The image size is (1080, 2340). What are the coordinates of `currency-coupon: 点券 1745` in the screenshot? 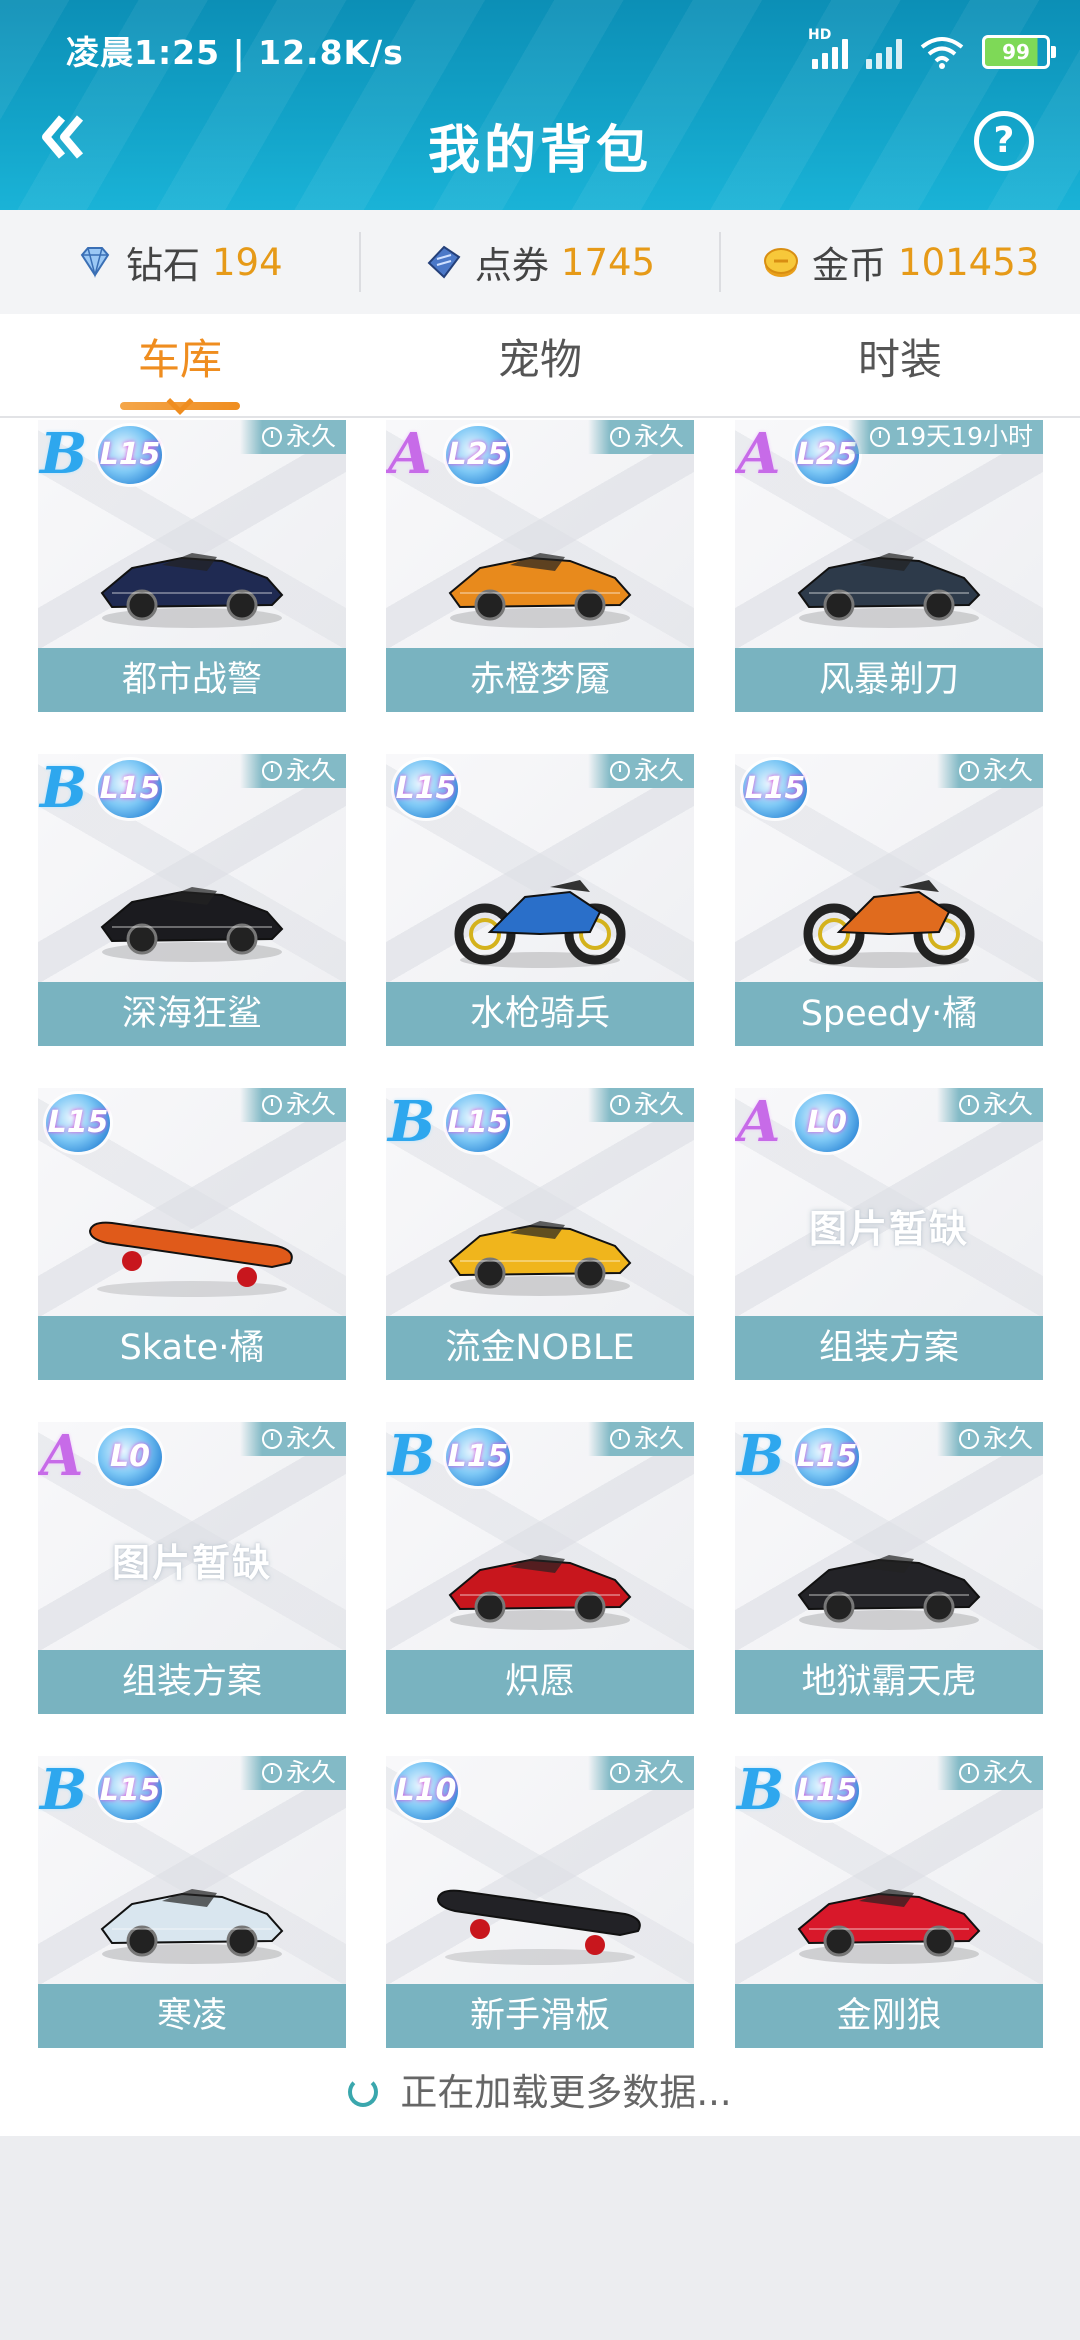 It's located at (539, 262).